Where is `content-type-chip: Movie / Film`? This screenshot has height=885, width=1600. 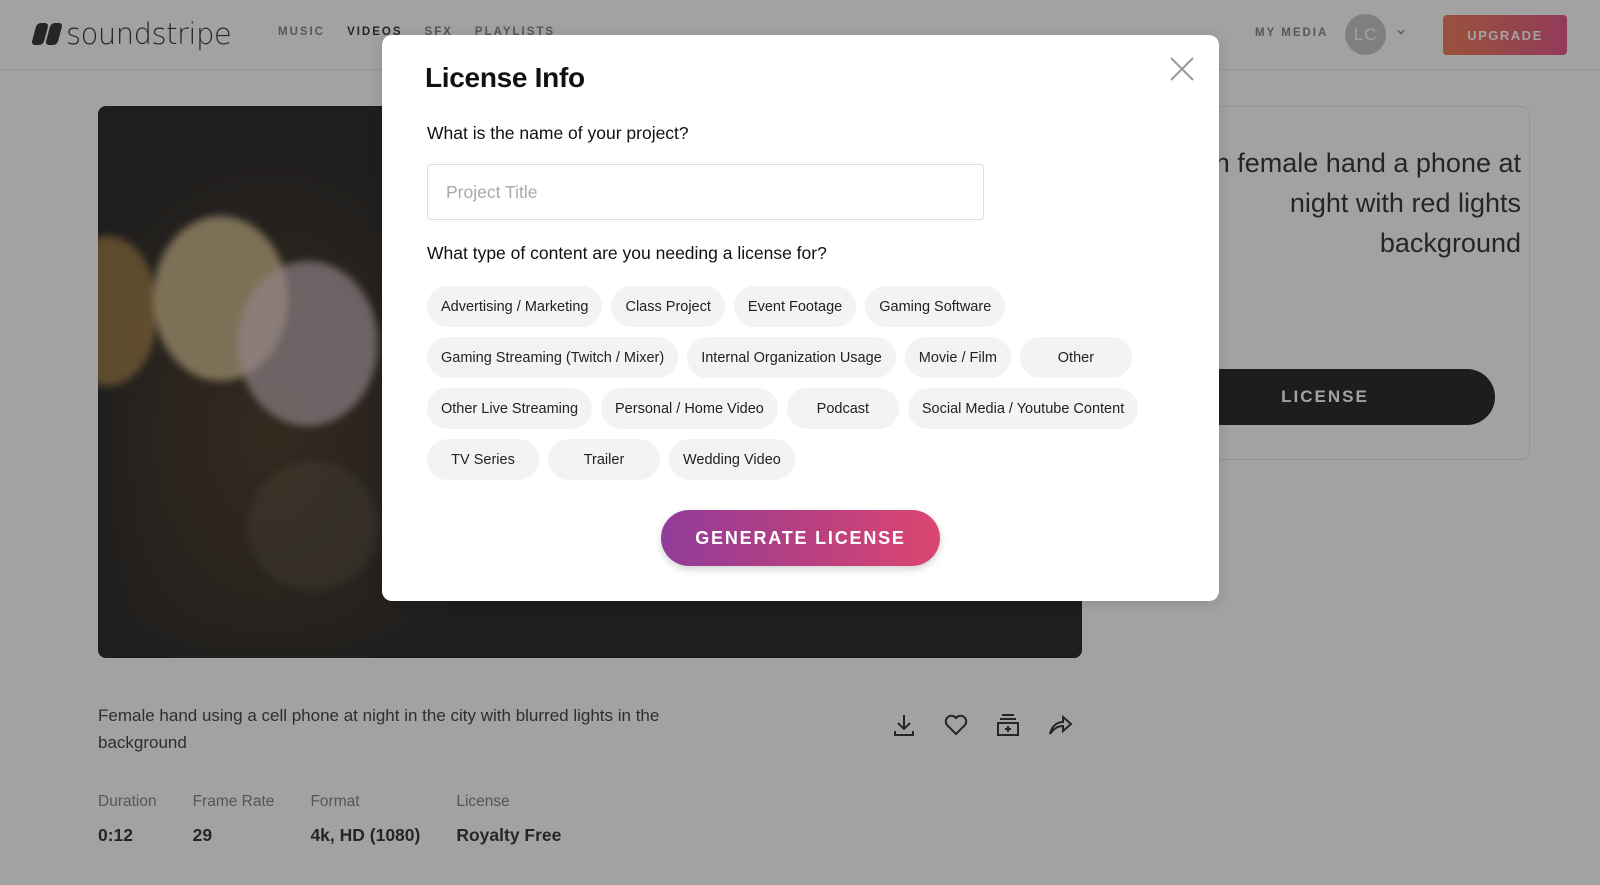
content-type-chip: Movie / Film is located at coordinates (957, 357).